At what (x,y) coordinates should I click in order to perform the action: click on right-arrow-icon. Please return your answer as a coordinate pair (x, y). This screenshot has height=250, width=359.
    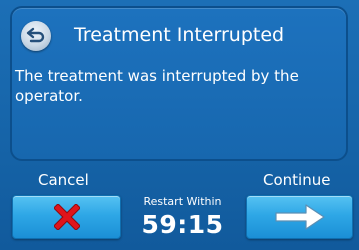
    Looking at the image, I should click on (299, 217).